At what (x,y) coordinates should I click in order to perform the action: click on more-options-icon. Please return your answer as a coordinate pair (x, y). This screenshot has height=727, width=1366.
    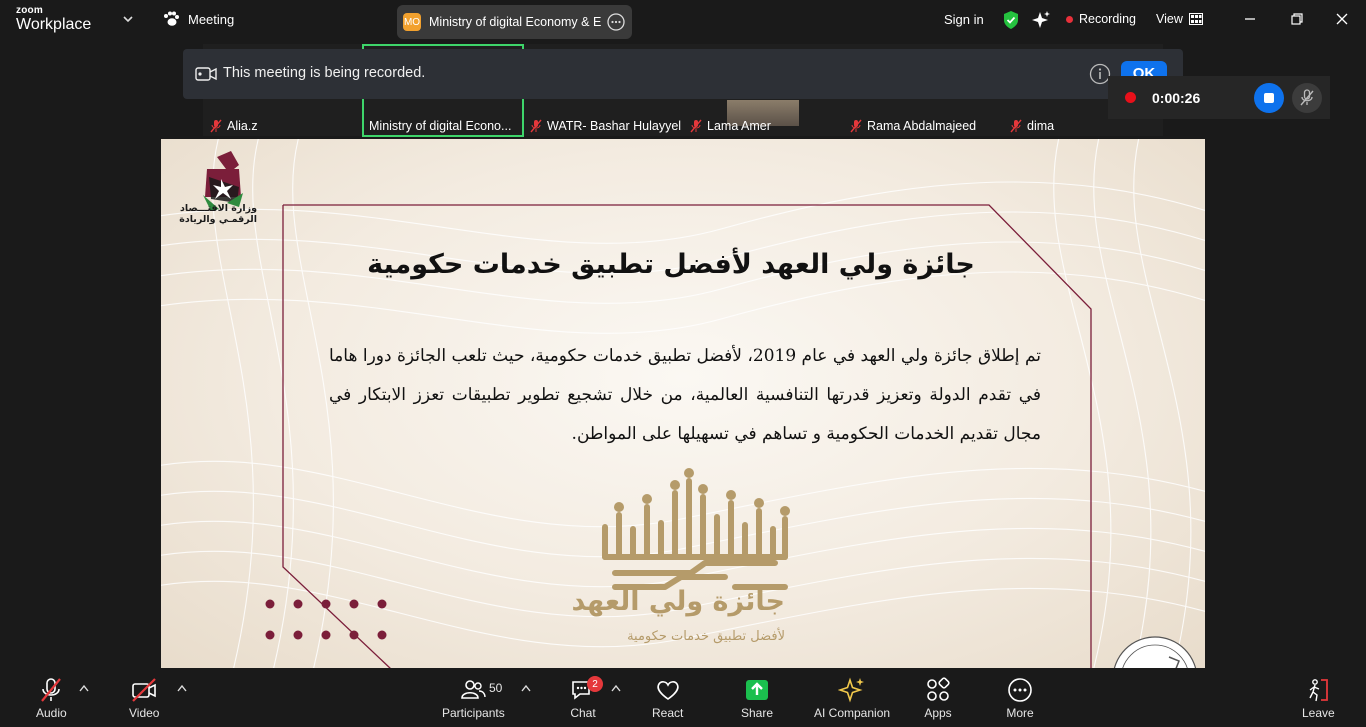
    Looking at the image, I should click on (616, 22).